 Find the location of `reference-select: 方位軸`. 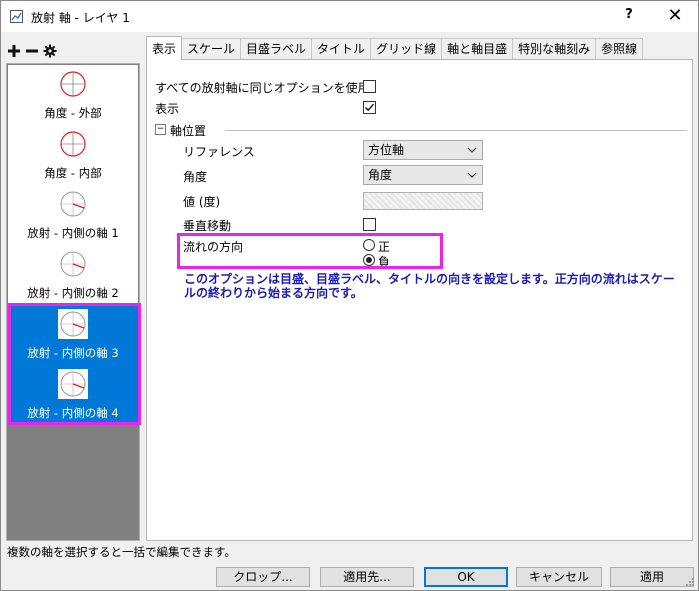

reference-select: 方位軸 is located at coordinates (423, 150).